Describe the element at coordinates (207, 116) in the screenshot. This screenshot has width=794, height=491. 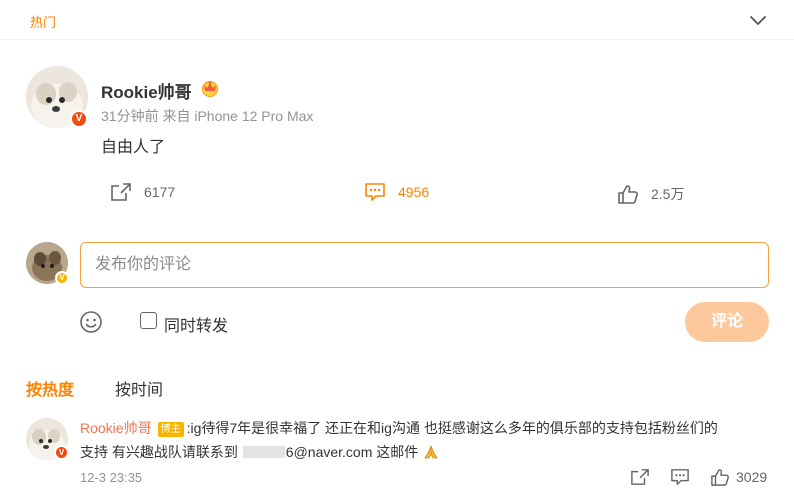
I see `post-meta: 31分钟前 来自 iPhone 12 Pro Max` at that location.